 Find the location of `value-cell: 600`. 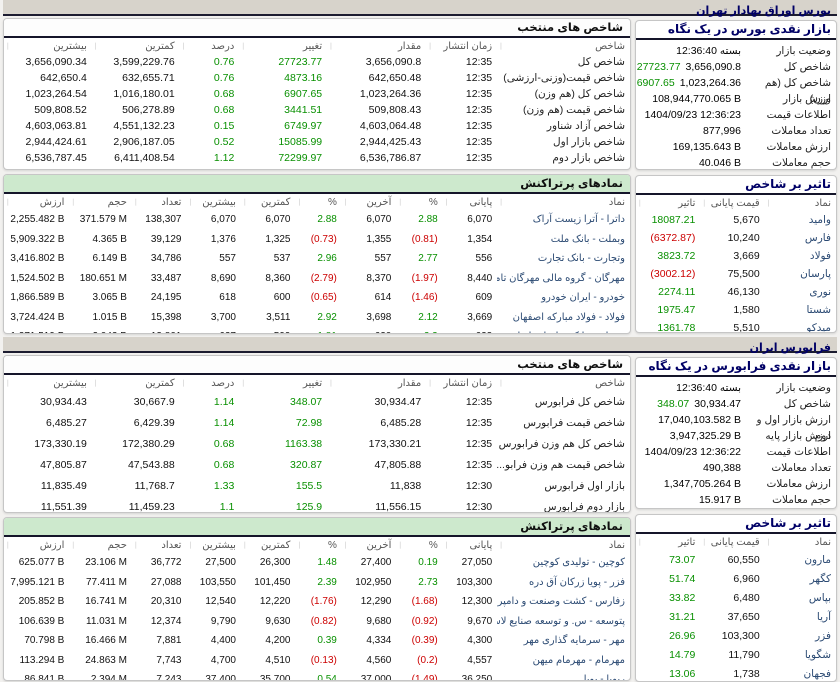

value-cell: 600 is located at coordinates (282, 298).